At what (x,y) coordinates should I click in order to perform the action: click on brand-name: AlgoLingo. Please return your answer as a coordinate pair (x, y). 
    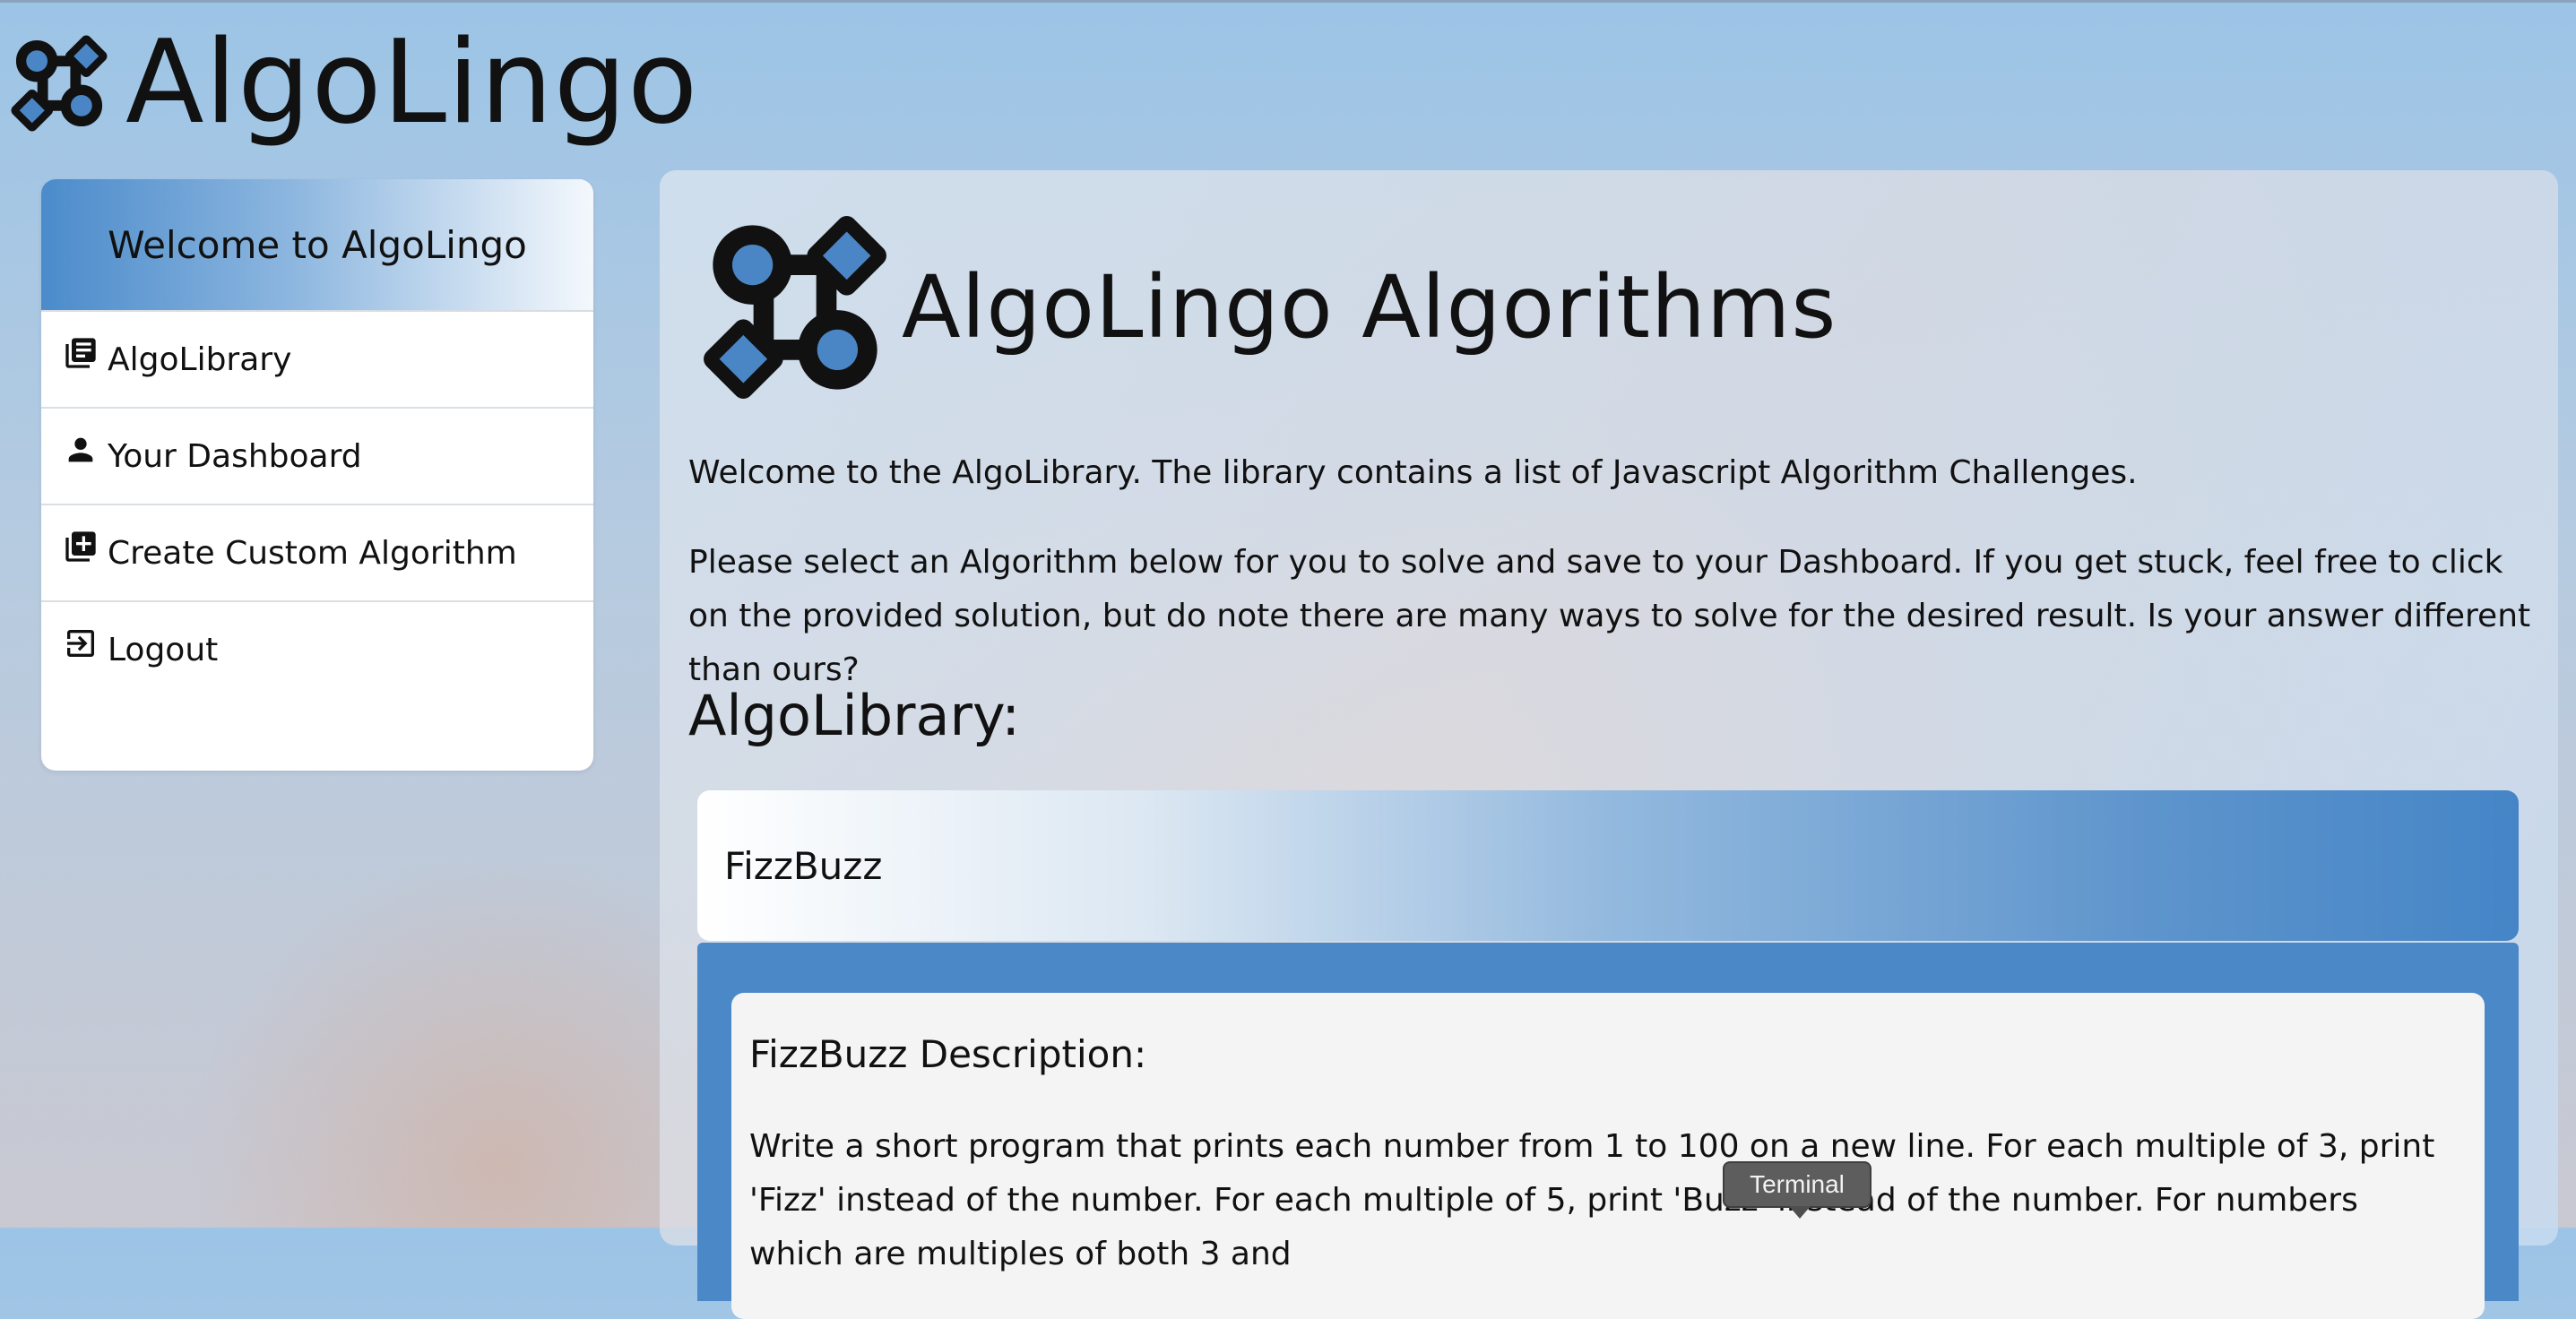
    Looking at the image, I should click on (412, 83).